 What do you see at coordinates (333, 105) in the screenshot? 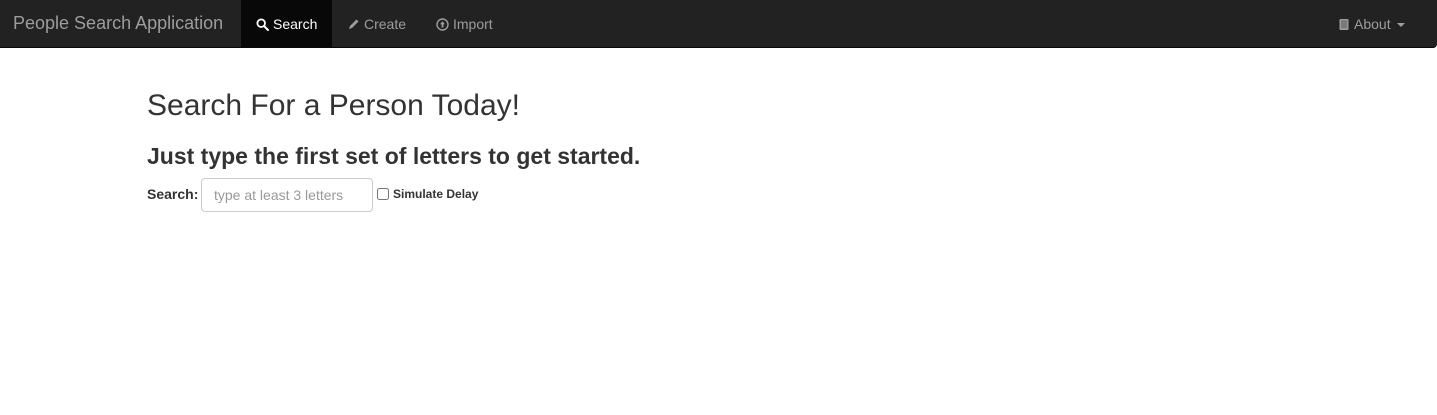
I see `page-title: Search For a Person Today!` at bounding box center [333, 105].